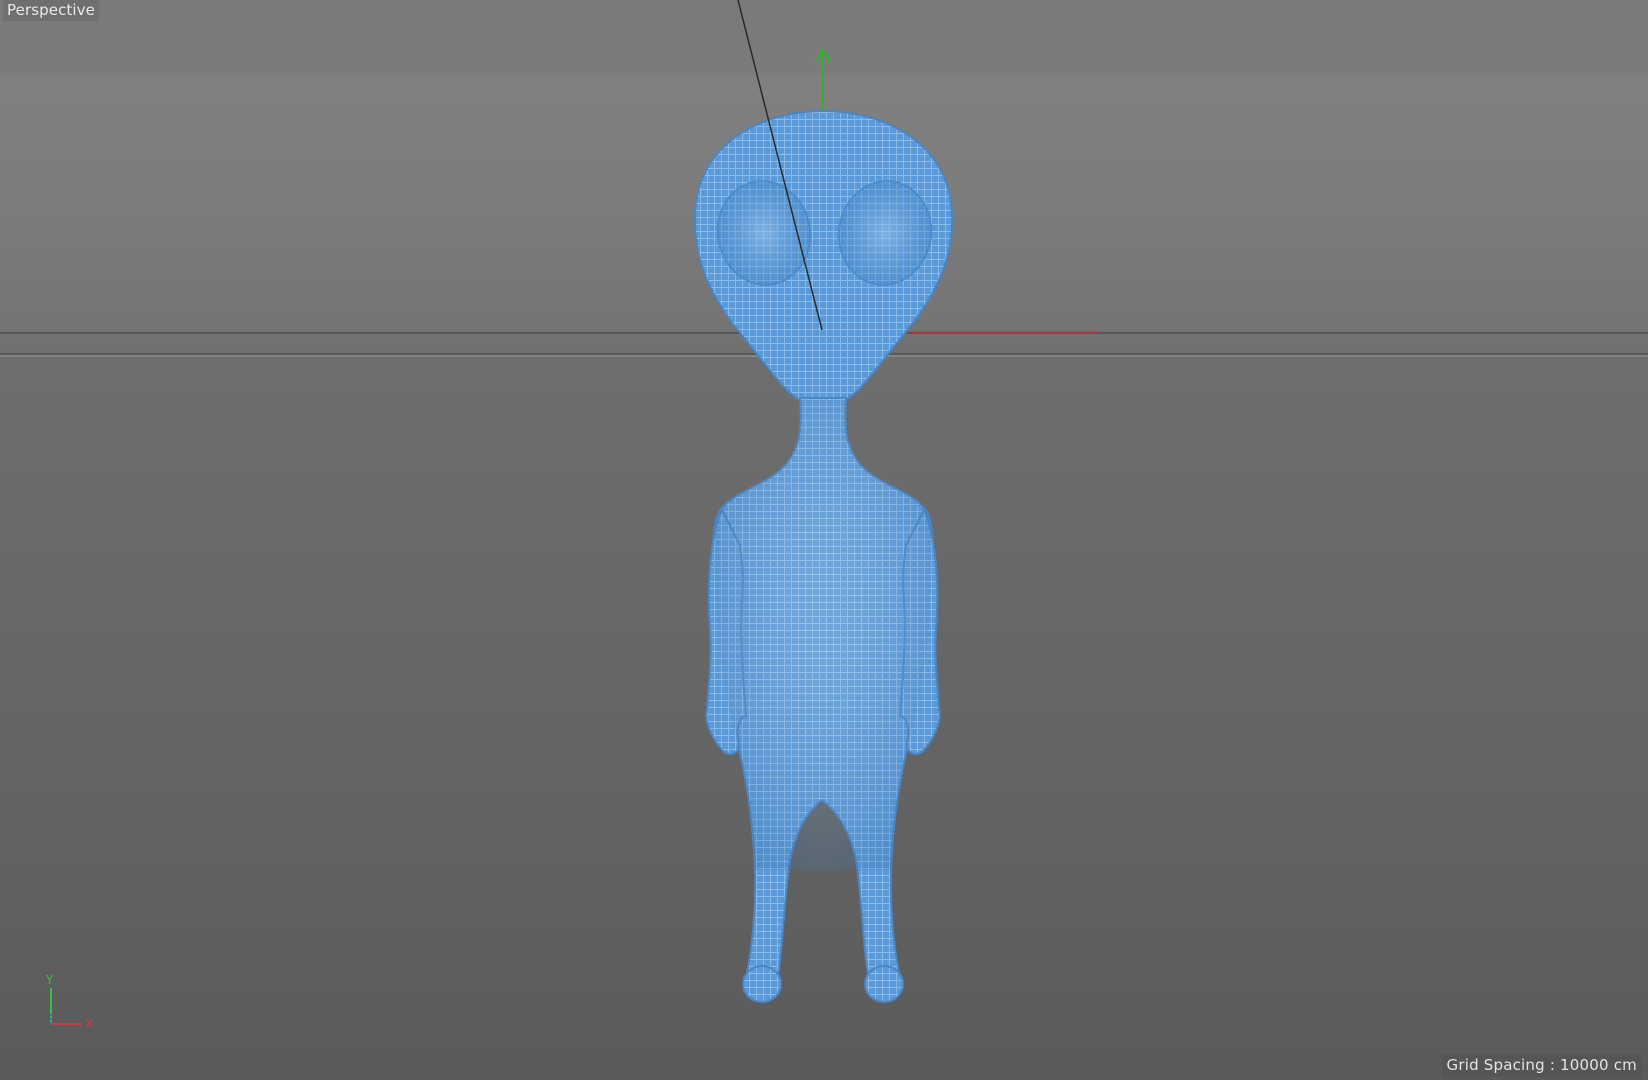  What do you see at coordinates (51, 10) in the screenshot?
I see `view-name-label: Perspective` at bounding box center [51, 10].